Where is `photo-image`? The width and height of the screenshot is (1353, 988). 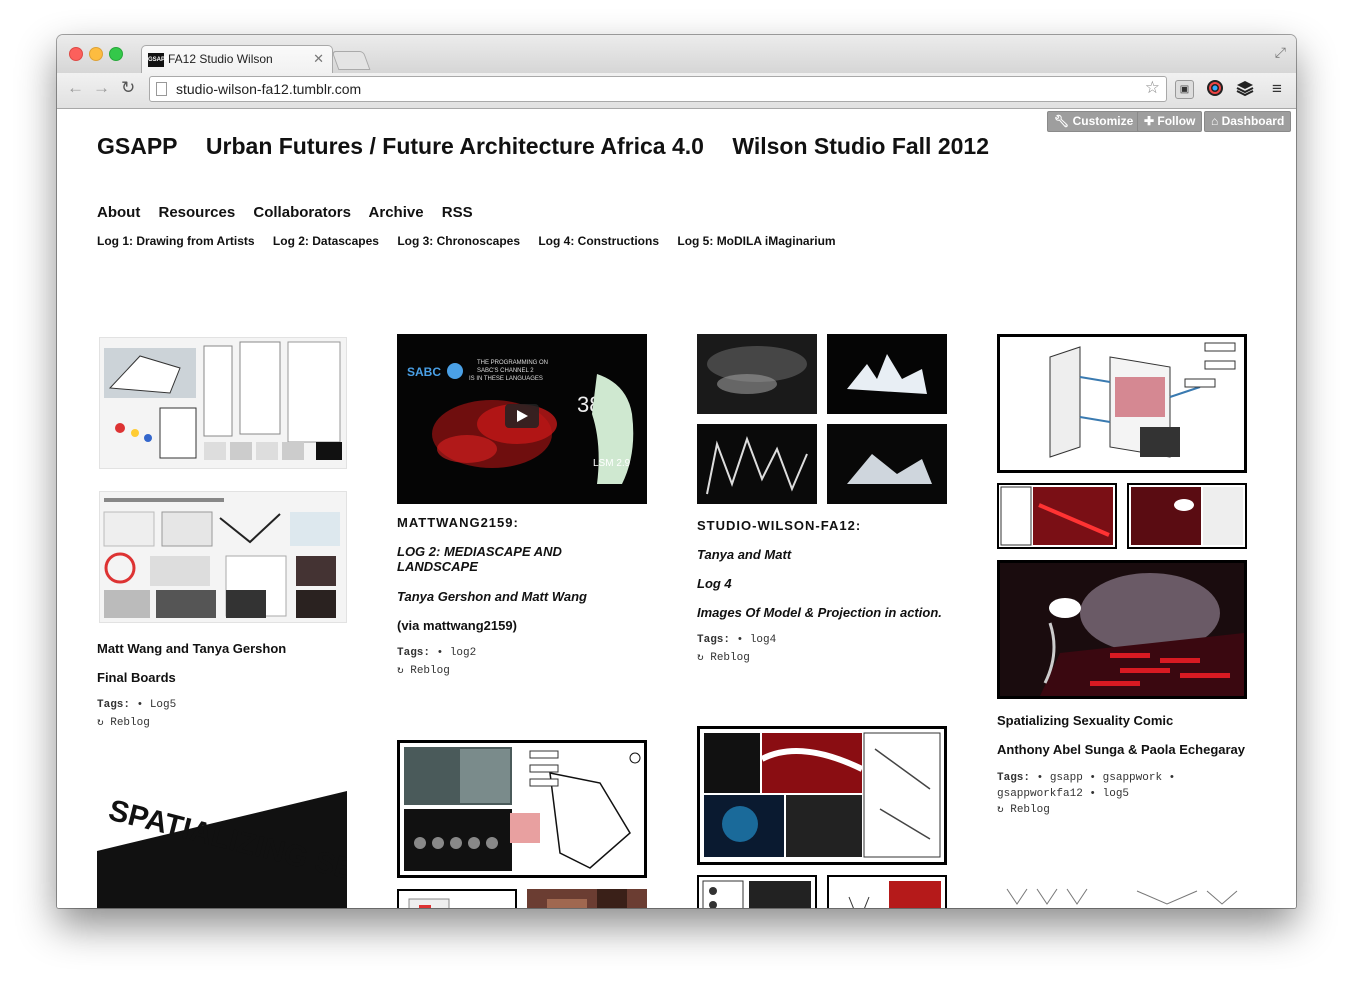 photo-image is located at coordinates (587, 898).